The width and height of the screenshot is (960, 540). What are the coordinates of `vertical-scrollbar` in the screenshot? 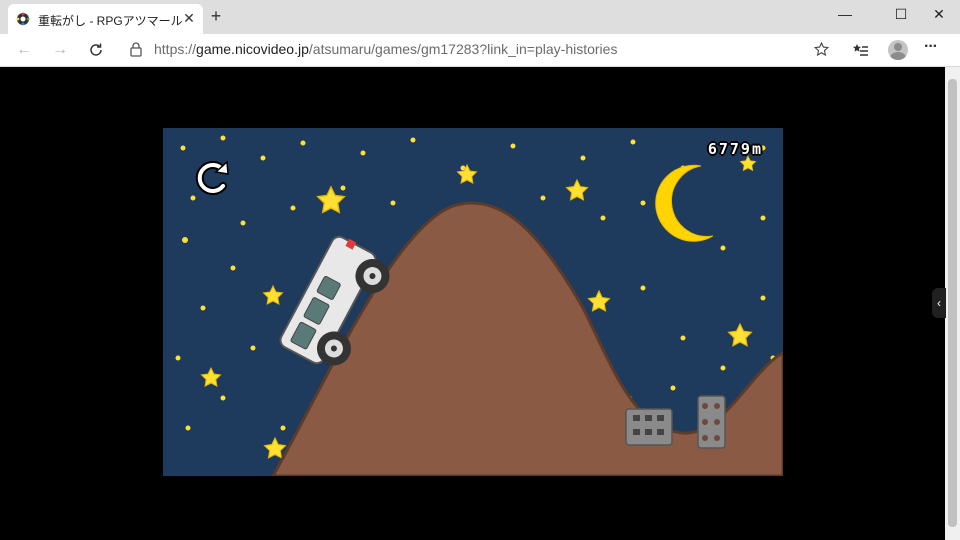 It's located at (952, 303).